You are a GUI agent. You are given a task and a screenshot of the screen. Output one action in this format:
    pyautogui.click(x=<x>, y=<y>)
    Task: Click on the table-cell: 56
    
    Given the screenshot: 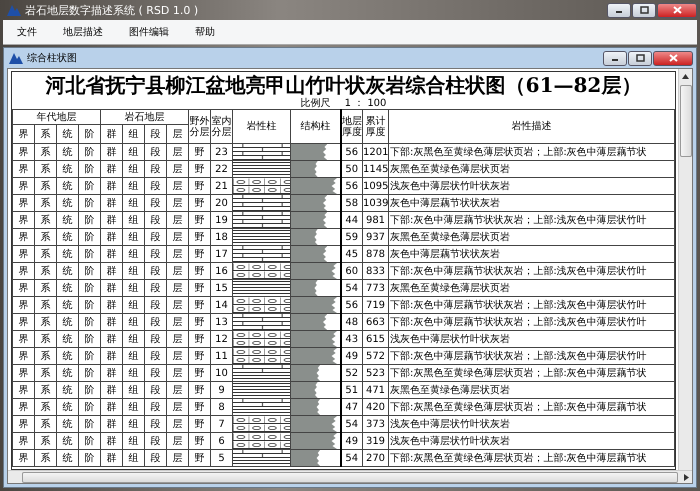 What is the action you would take?
    pyautogui.click(x=351, y=186)
    